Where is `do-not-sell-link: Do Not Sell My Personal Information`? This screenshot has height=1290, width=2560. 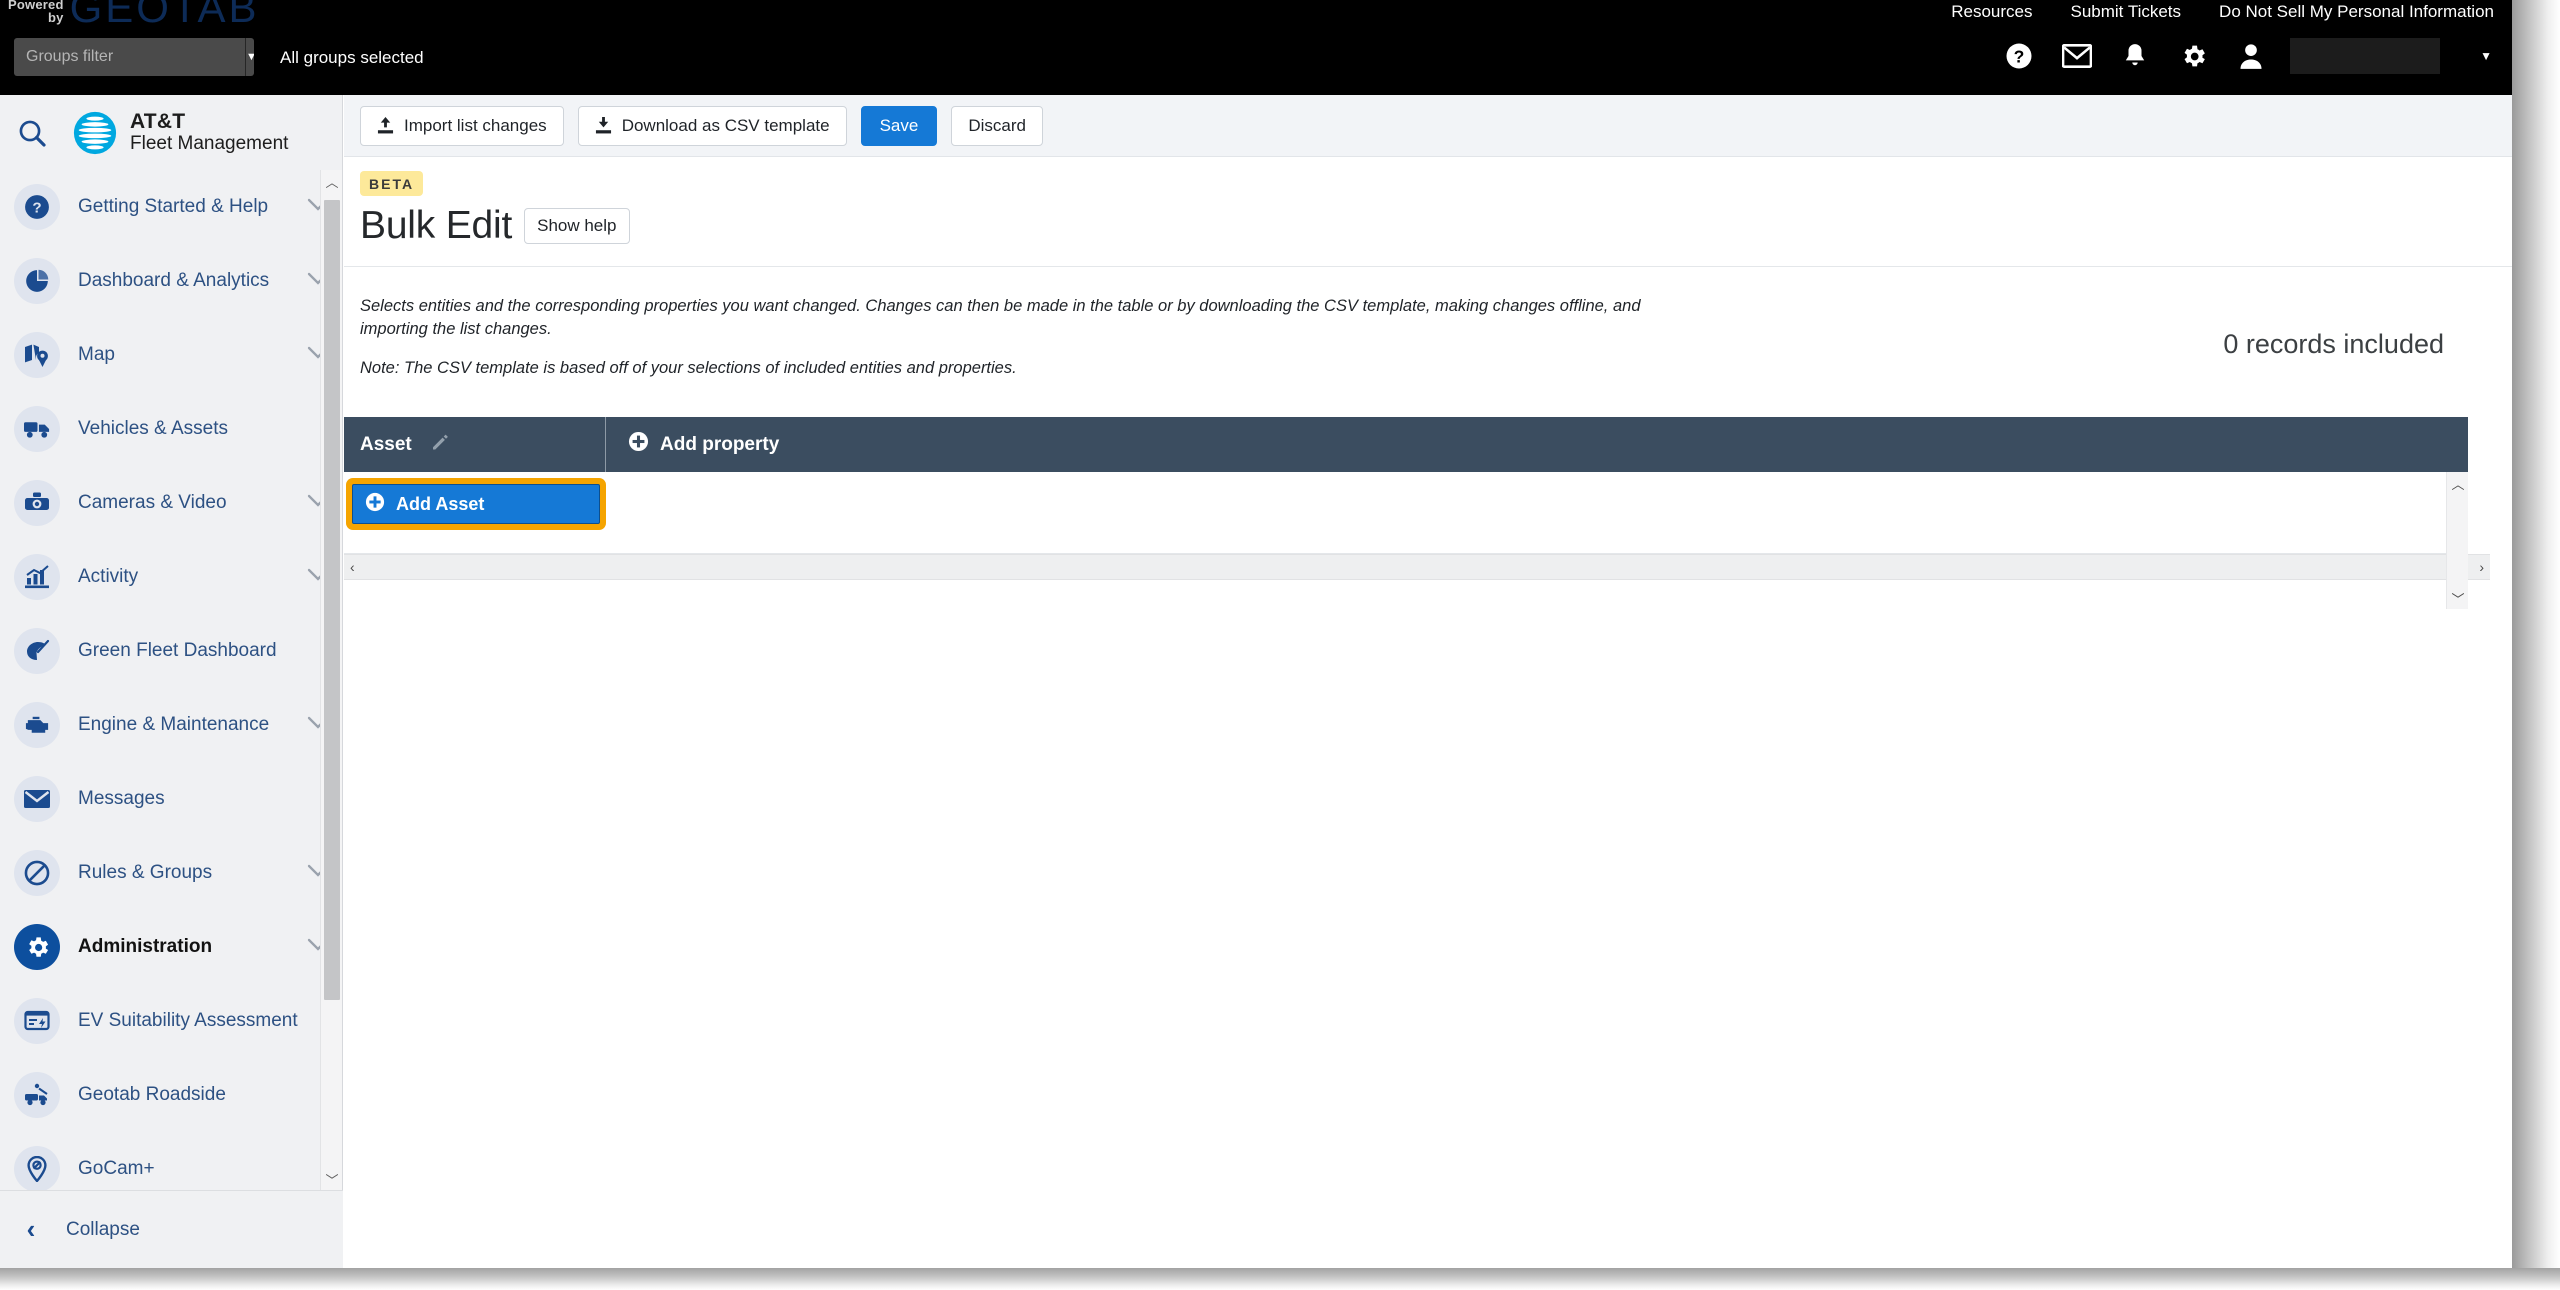 do-not-sell-link: Do Not Sell My Personal Information is located at coordinates (2356, 12).